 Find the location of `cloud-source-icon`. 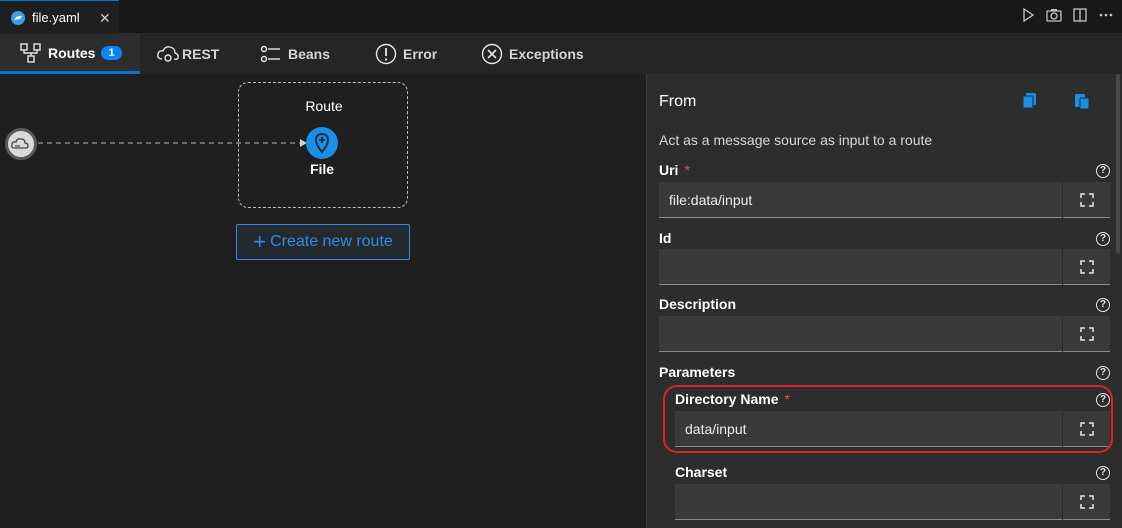

cloud-source-icon is located at coordinates (20, 143).